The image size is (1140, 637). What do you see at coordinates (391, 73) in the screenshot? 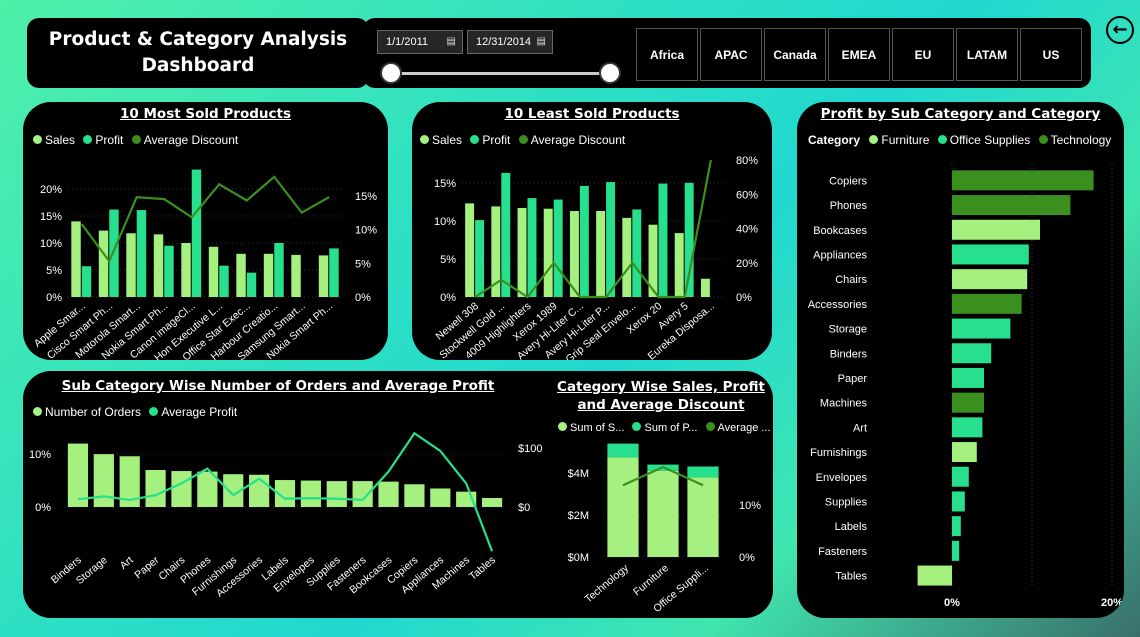
I see `date-slider-start-handle` at bounding box center [391, 73].